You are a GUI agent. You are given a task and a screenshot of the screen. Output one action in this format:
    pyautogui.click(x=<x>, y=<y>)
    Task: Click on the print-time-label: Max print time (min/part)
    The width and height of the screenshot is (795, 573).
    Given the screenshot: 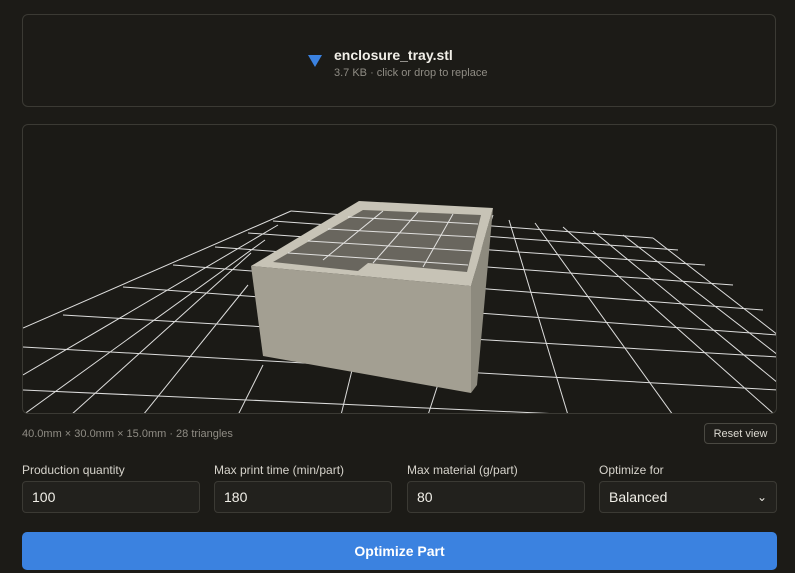 What is the action you would take?
    pyautogui.click(x=279, y=470)
    